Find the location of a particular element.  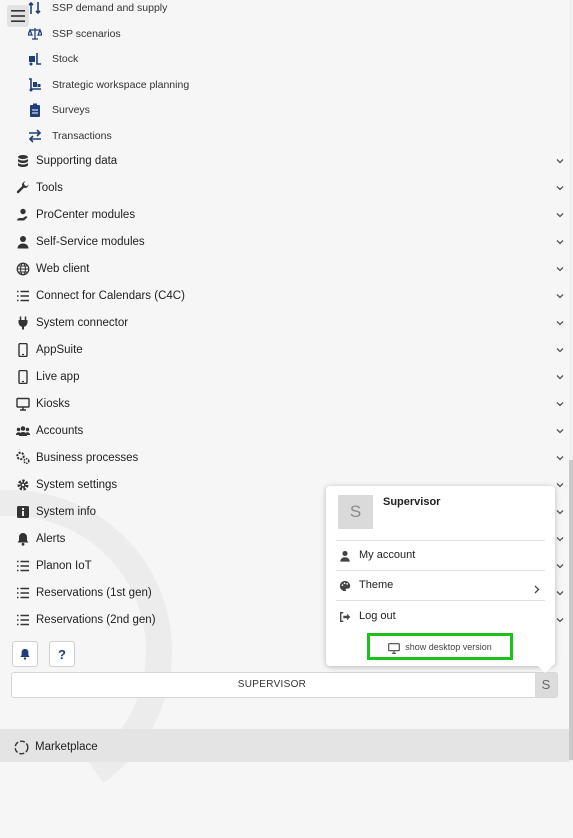

nav-item-label: Kiosks is located at coordinates (53, 403).